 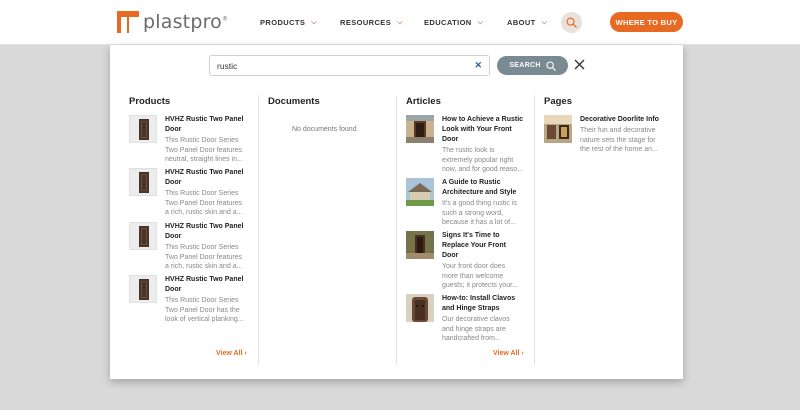 I want to click on search-submit-label: SEARCH, so click(x=525, y=65).